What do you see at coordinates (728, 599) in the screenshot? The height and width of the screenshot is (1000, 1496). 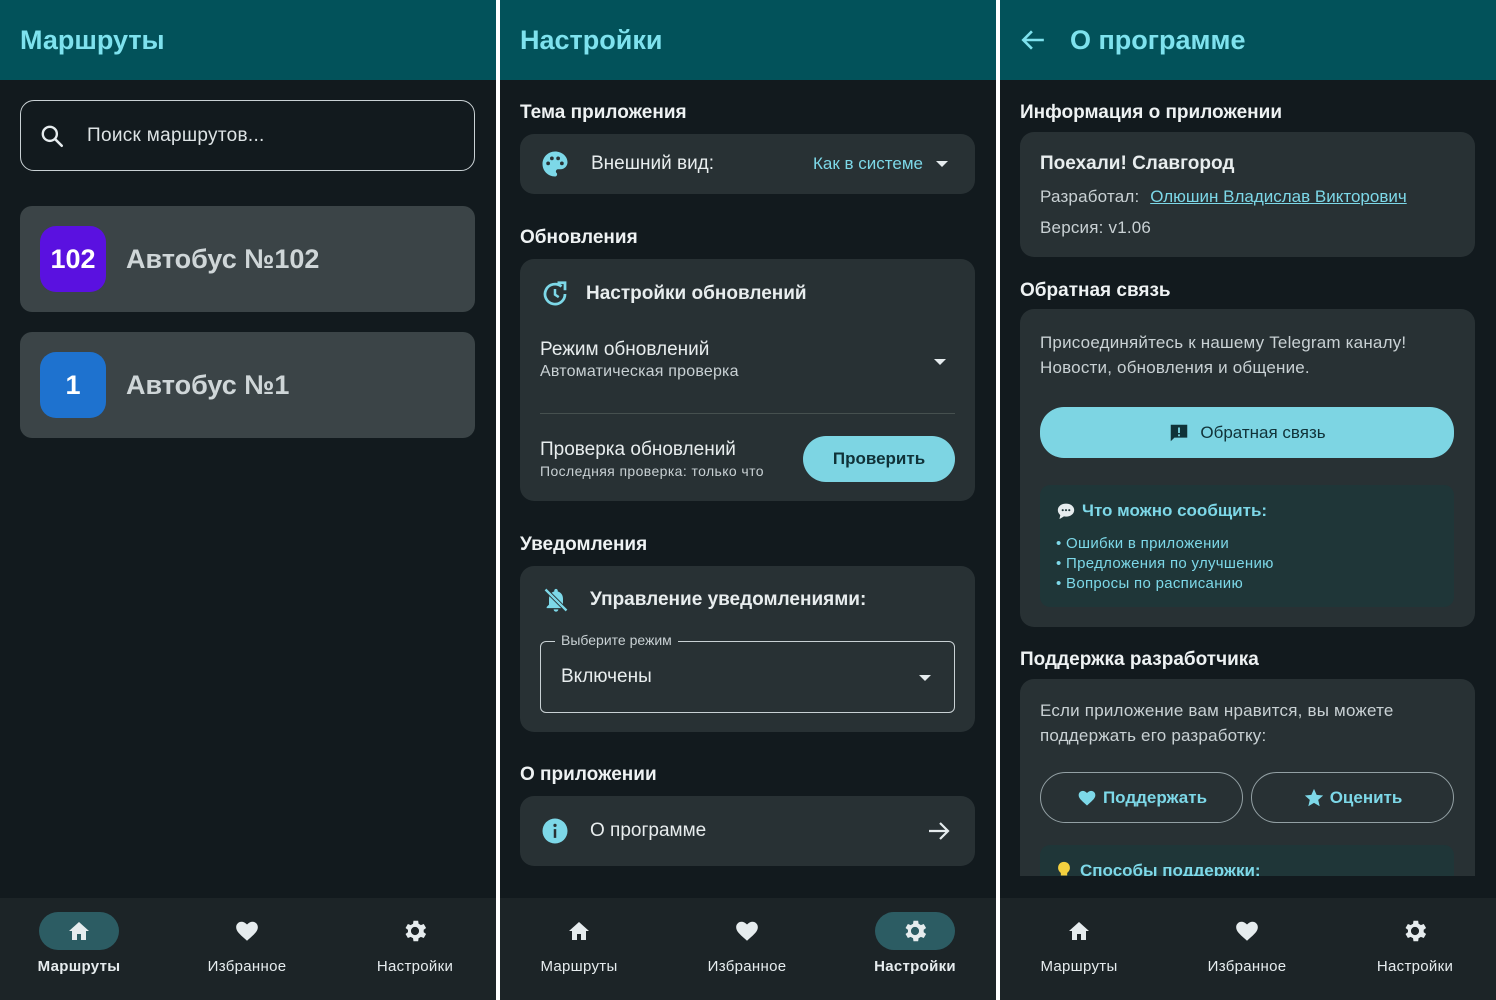 I see `notifications-title: Управление уведомлениями:` at bounding box center [728, 599].